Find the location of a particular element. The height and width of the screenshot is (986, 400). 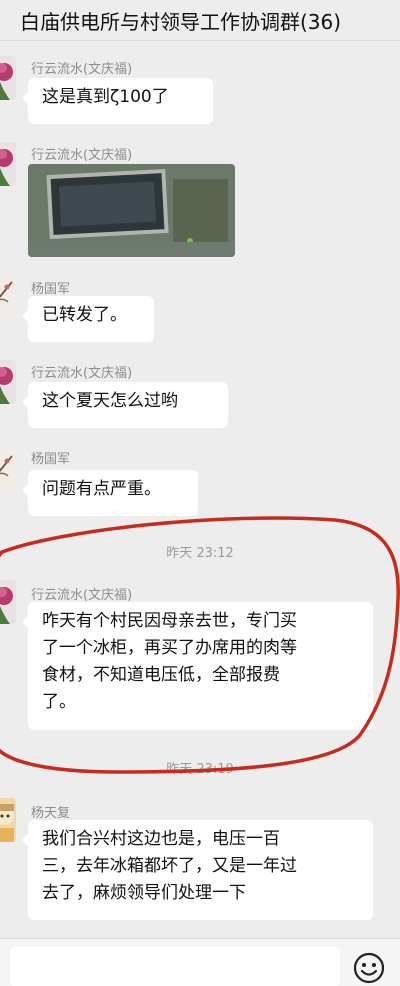

timestamp: 昨天 23:12 is located at coordinates (200, 553).